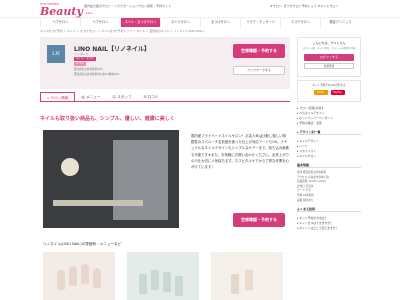  What do you see at coordinates (300, 22) in the screenshot?
I see `gnav-item: エステサロン` at bounding box center [300, 22].